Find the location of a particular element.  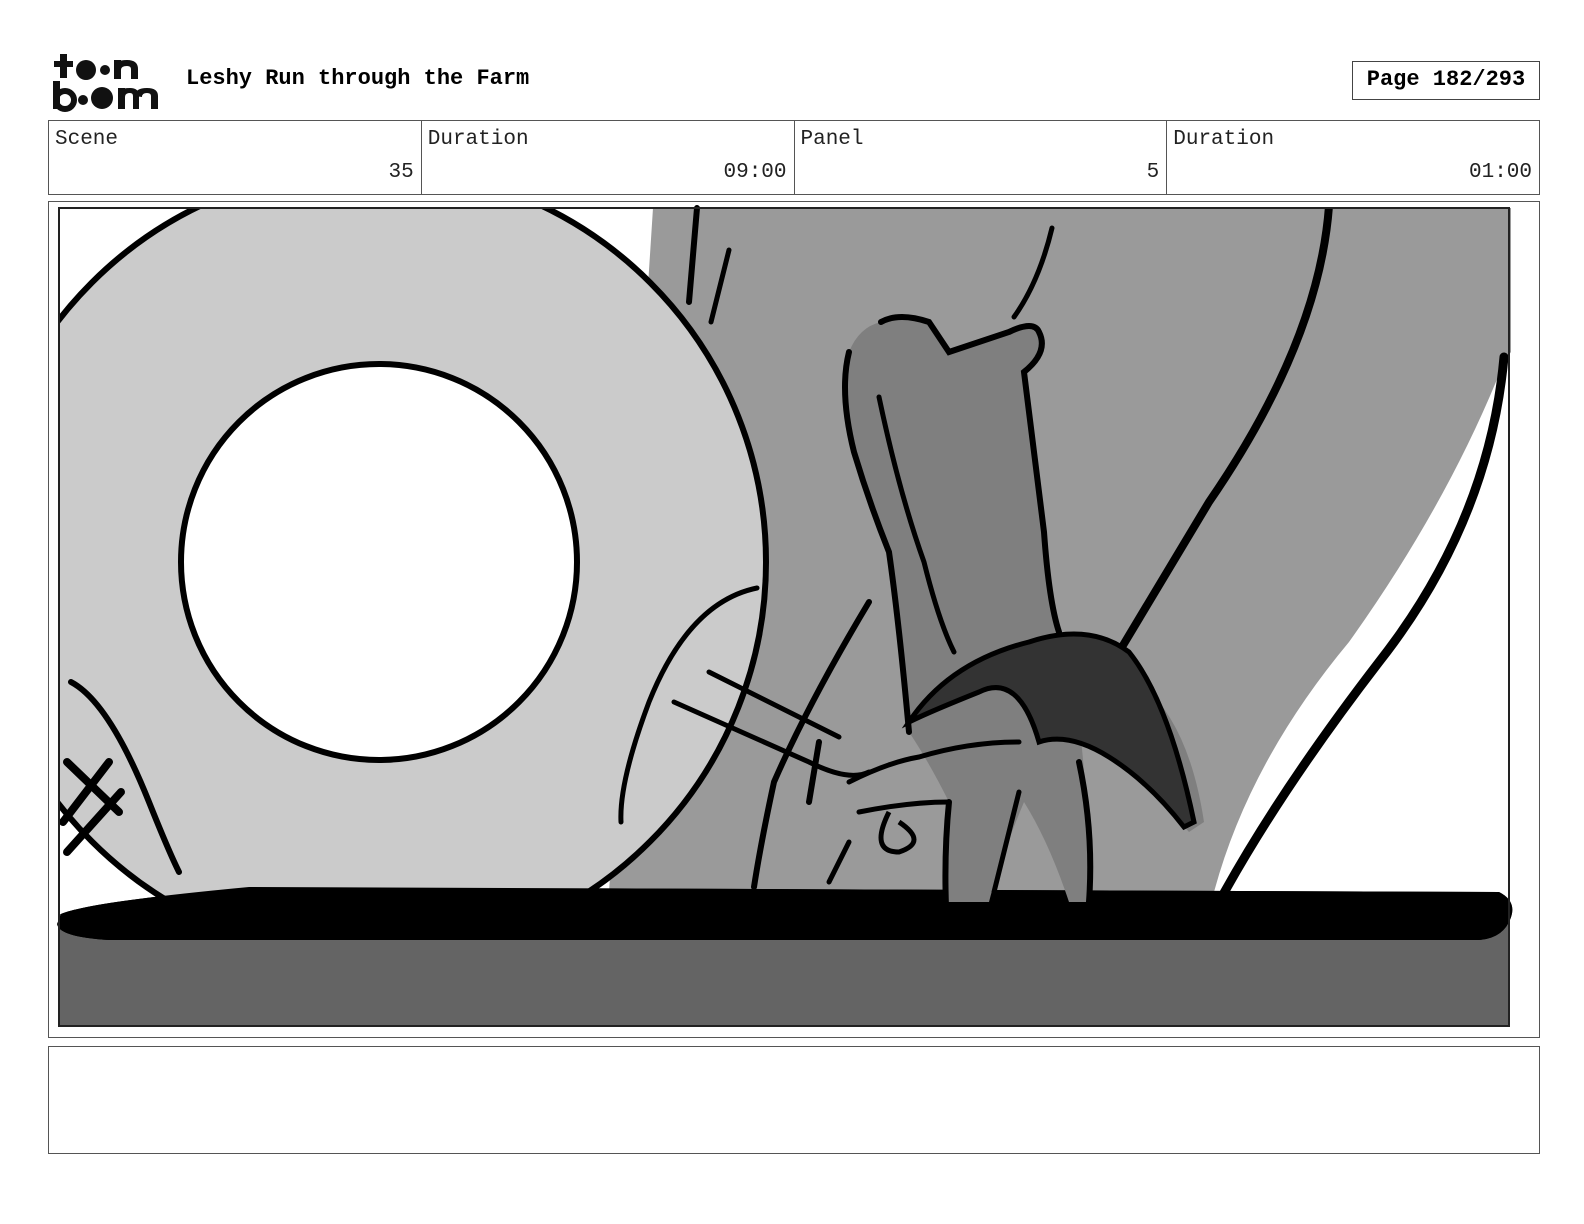

panel-cell: Panel 5 is located at coordinates (981, 157).